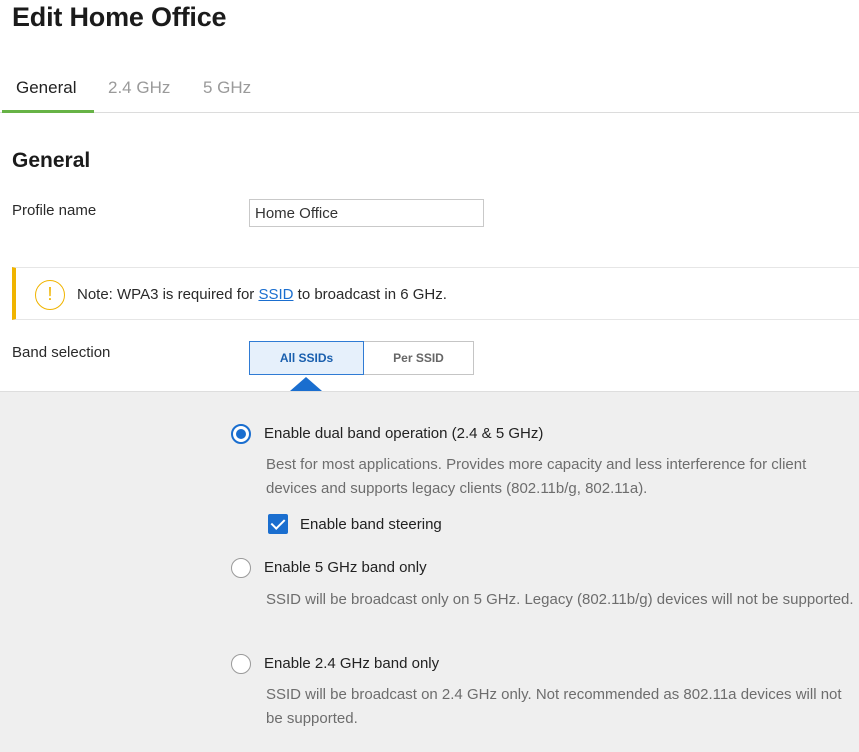  Describe the element at coordinates (371, 524) in the screenshot. I see `band-steering-label: Enable band steering` at that location.